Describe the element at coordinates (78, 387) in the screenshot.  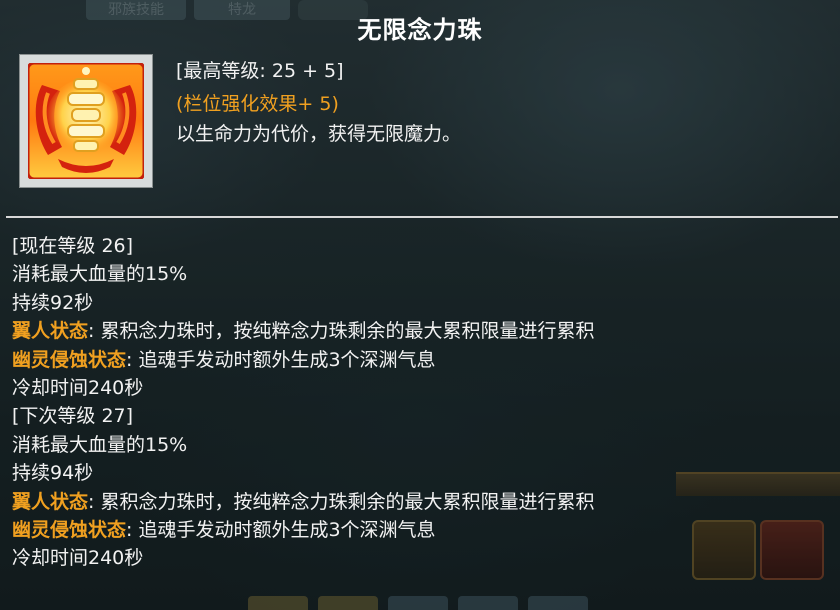
I see `current-cooldown: 冷却时间240秒` at that location.